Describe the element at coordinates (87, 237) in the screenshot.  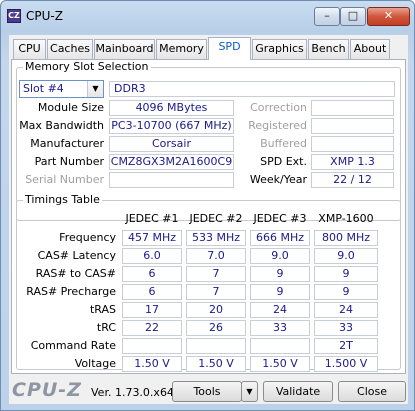
I see `timing-row-label: Frequency` at that location.